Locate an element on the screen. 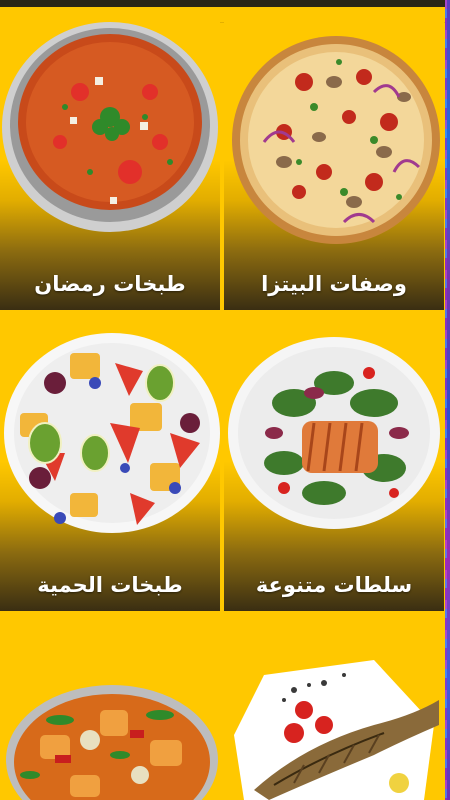 Image resolution: width=450 pixels, height=800 pixels. right-edge-strip is located at coordinates (447, 400).